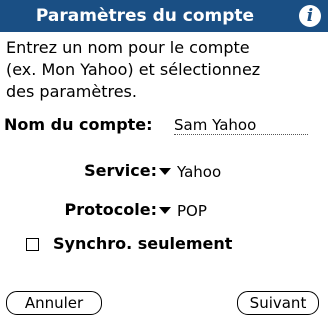  Describe the element at coordinates (32, 244) in the screenshot. I see `sync-only-checkbox` at that location.